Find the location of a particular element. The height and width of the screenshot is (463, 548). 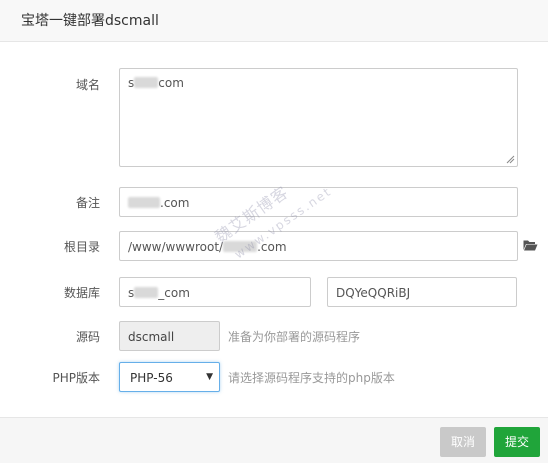

database-label: 数据库 is located at coordinates (81, 293).